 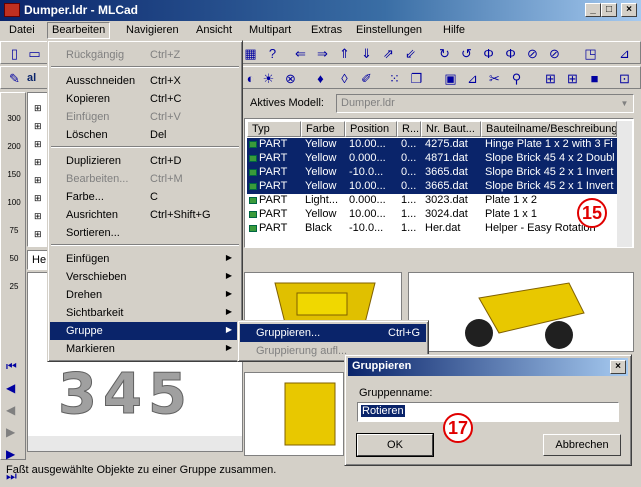 I want to click on zoom-100: 100, so click(x=14, y=203).